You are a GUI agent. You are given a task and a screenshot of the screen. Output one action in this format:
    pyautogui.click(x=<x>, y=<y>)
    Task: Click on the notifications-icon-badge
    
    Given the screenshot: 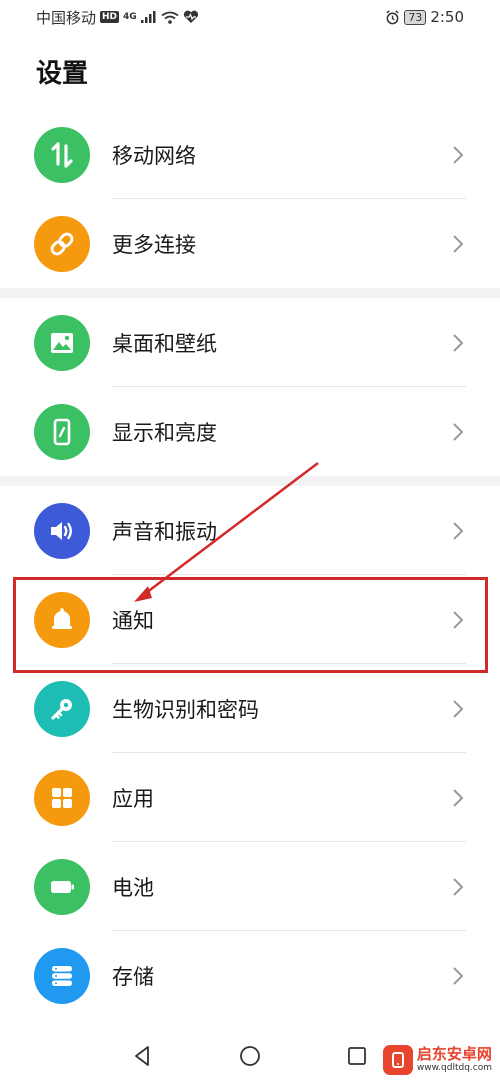 What is the action you would take?
    pyautogui.click(x=62, y=619)
    